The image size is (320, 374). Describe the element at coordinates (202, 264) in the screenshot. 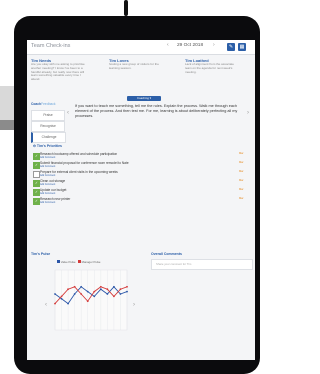

I see `overall-comments-input: Share your comment for Tim` at that location.